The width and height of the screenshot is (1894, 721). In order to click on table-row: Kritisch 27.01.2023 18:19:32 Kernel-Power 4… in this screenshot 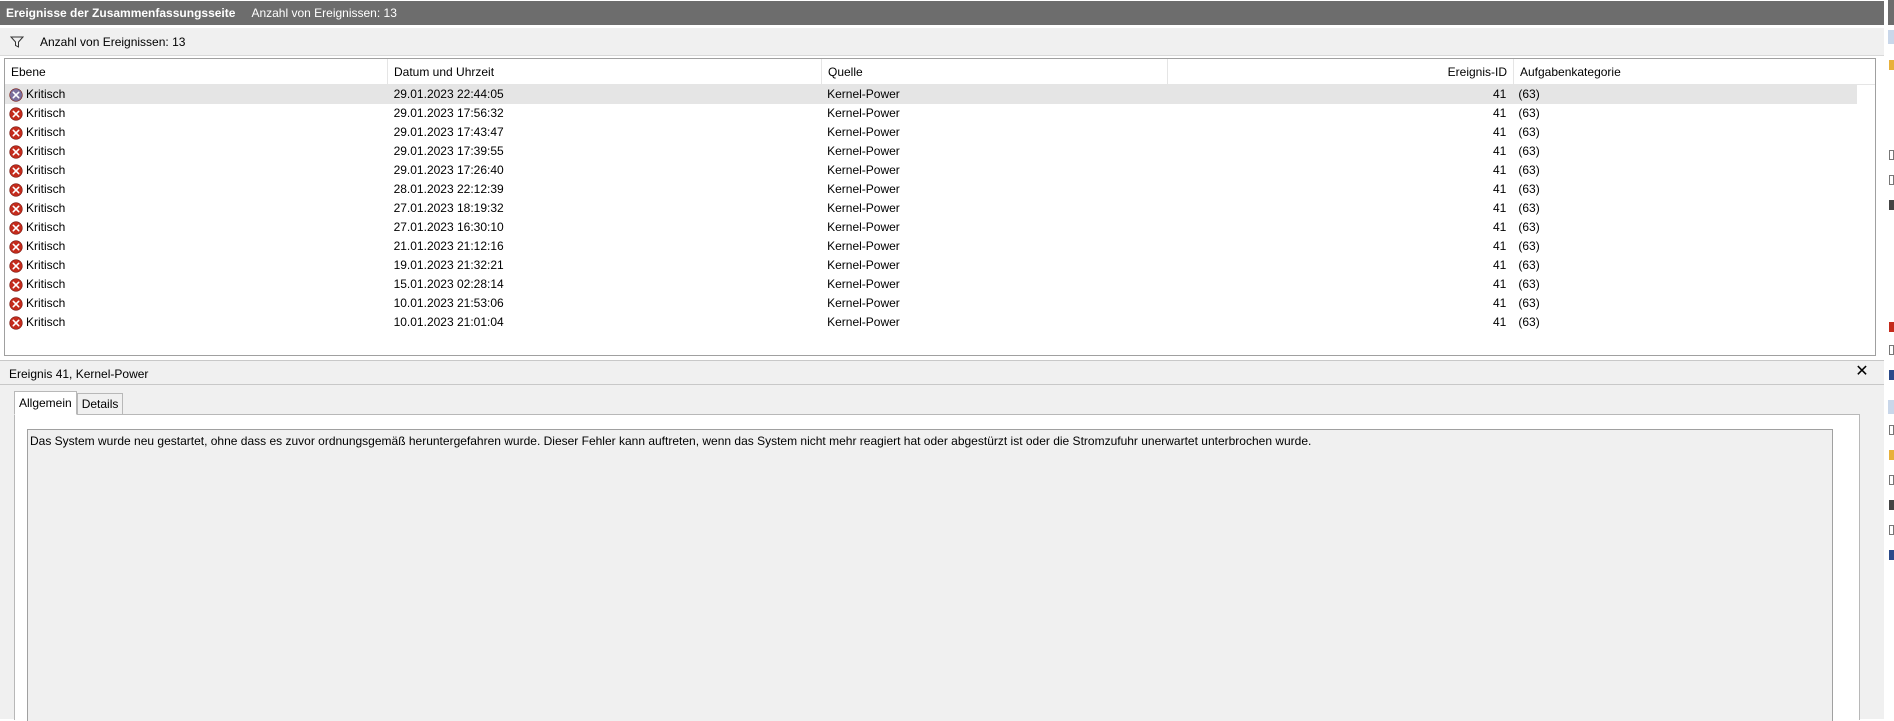, I will do `click(931, 208)`.